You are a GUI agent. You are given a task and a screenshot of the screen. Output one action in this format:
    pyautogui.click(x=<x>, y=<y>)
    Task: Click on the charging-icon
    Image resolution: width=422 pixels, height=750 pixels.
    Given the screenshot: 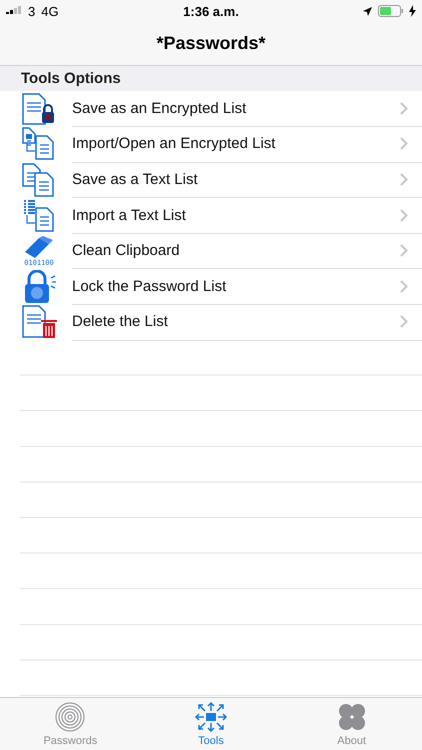 What is the action you would take?
    pyautogui.click(x=412, y=11)
    